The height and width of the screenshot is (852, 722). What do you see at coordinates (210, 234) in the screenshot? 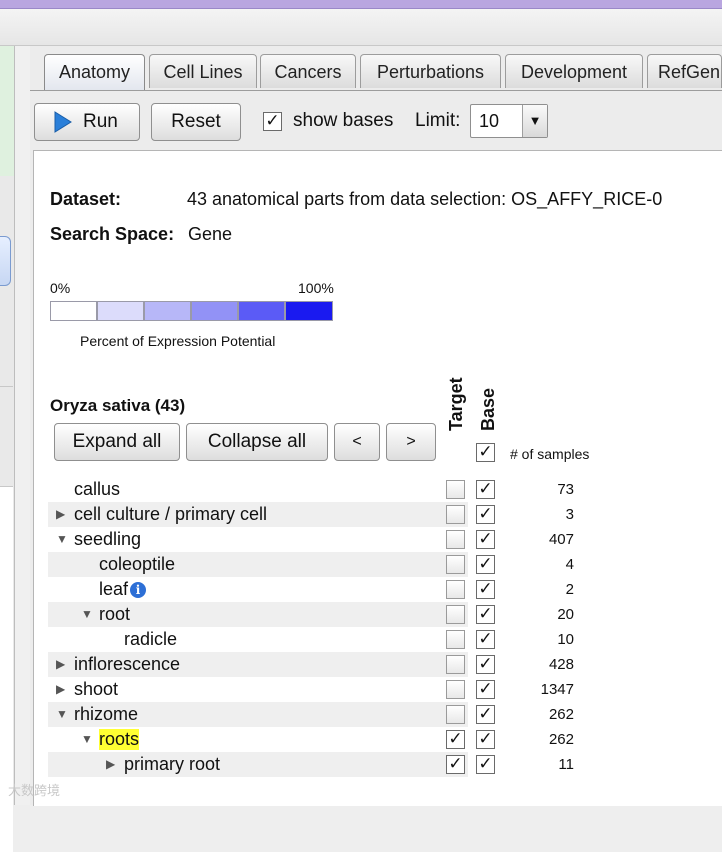
I see `search-space-value: Gene` at bounding box center [210, 234].